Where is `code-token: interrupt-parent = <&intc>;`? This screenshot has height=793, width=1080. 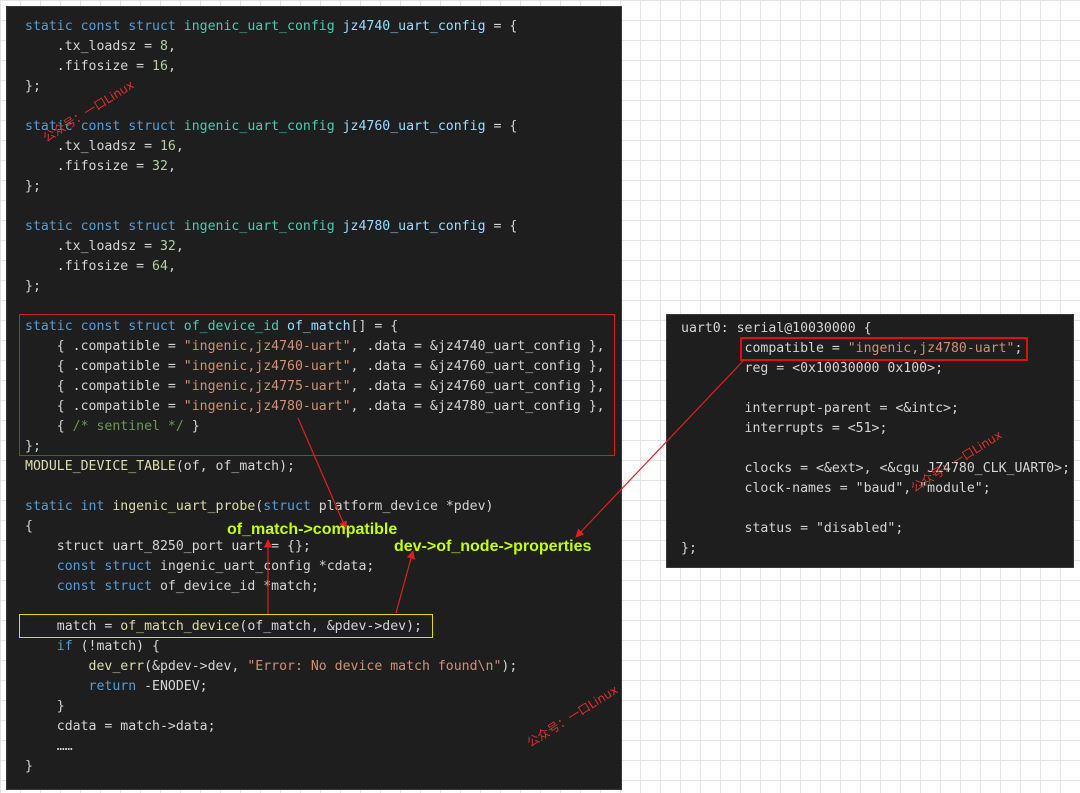
code-token: interrupt-parent = <&intc>; is located at coordinates (820, 408).